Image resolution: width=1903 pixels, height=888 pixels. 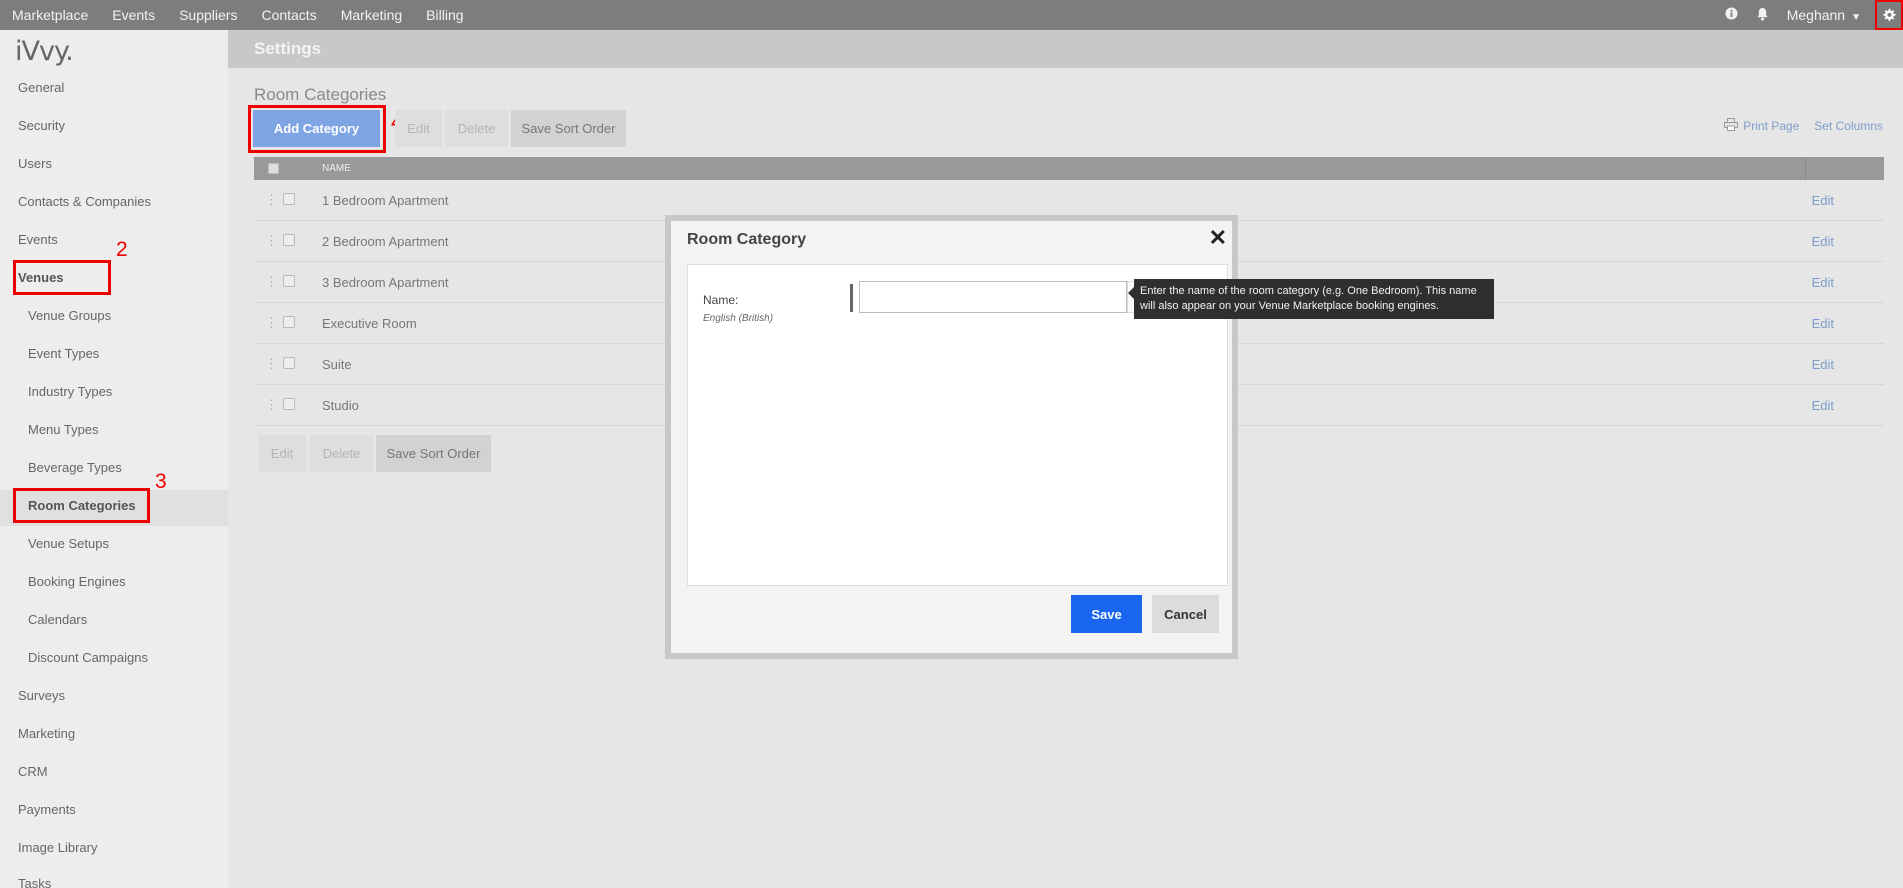 I want to click on cancel-button: Cancel, so click(x=1185, y=614).